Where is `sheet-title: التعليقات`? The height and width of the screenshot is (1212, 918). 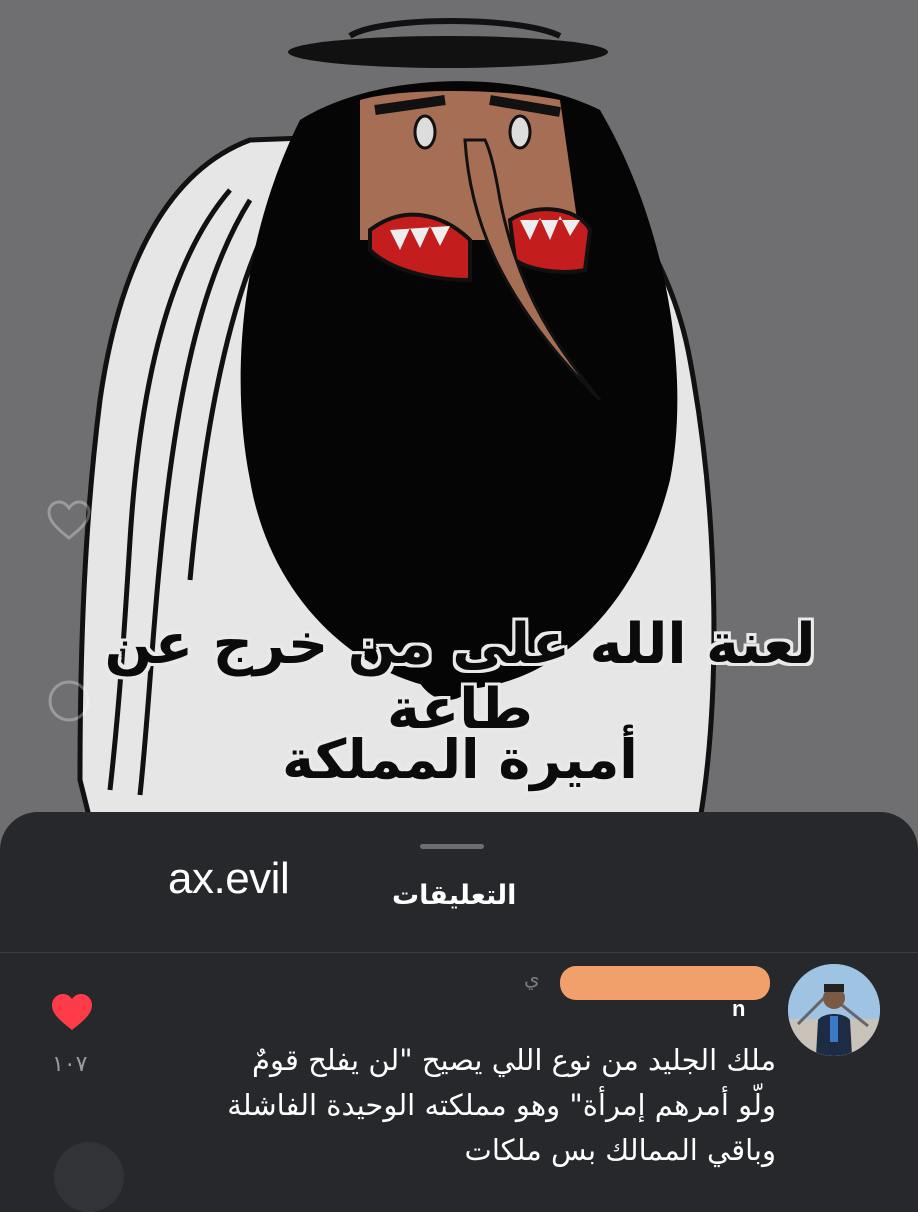
sheet-title: التعليقات is located at coordinates (454, 895).